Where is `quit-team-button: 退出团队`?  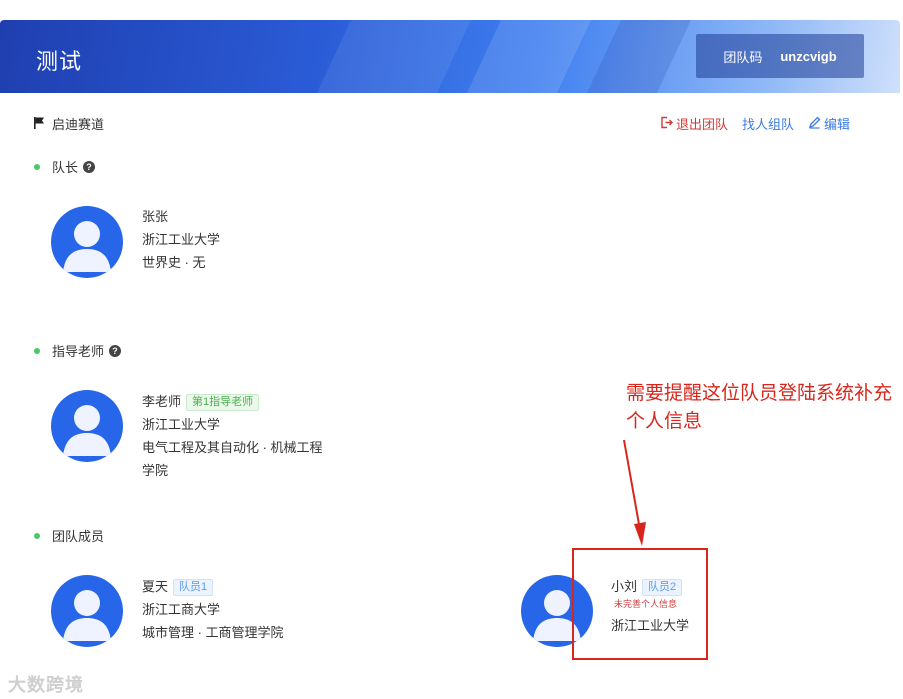
quit-team-button: 退出团队 is located at coordinates (694, 123).